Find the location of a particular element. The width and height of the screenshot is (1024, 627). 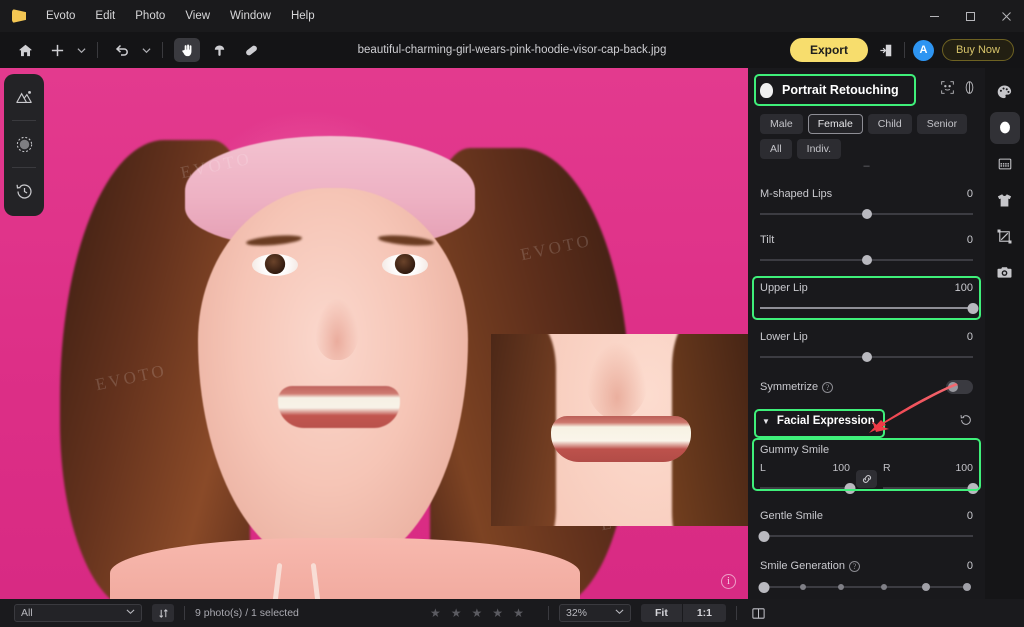

slider-upper-lip: Upper Lip 100 is located at coordinates (866, 298).